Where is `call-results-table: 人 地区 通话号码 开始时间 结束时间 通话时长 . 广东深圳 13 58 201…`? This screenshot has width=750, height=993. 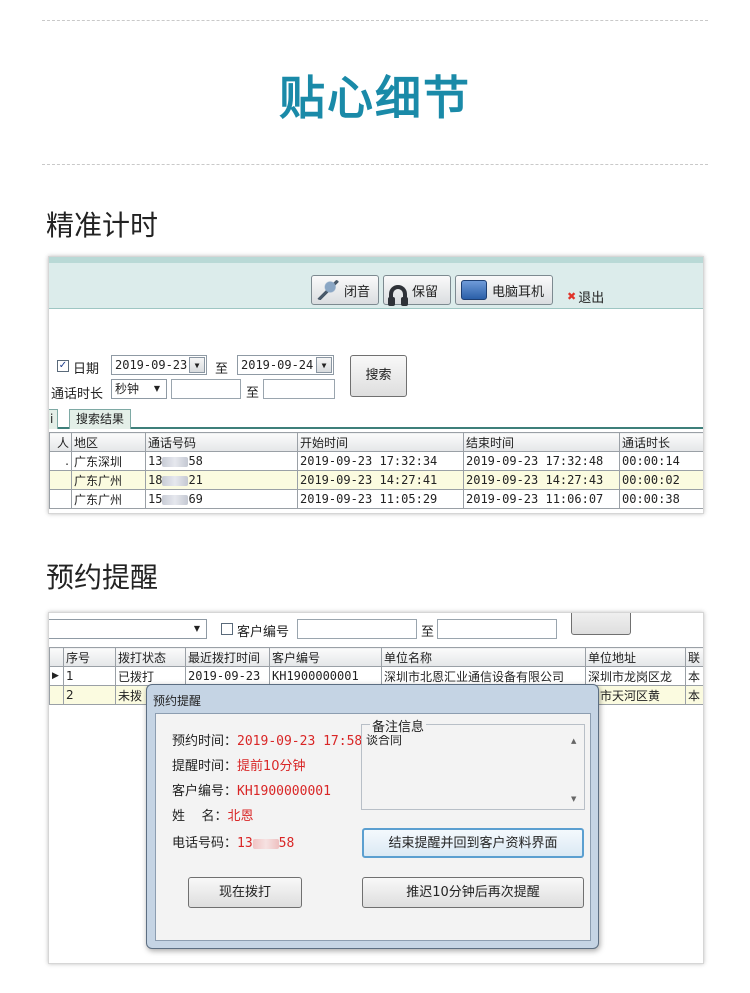
call-results-table: 人 地区 通话号码 开始时间 结束时间 通话时长 . 广东深圳 13 58 201… is located at coordinates (376, 470).